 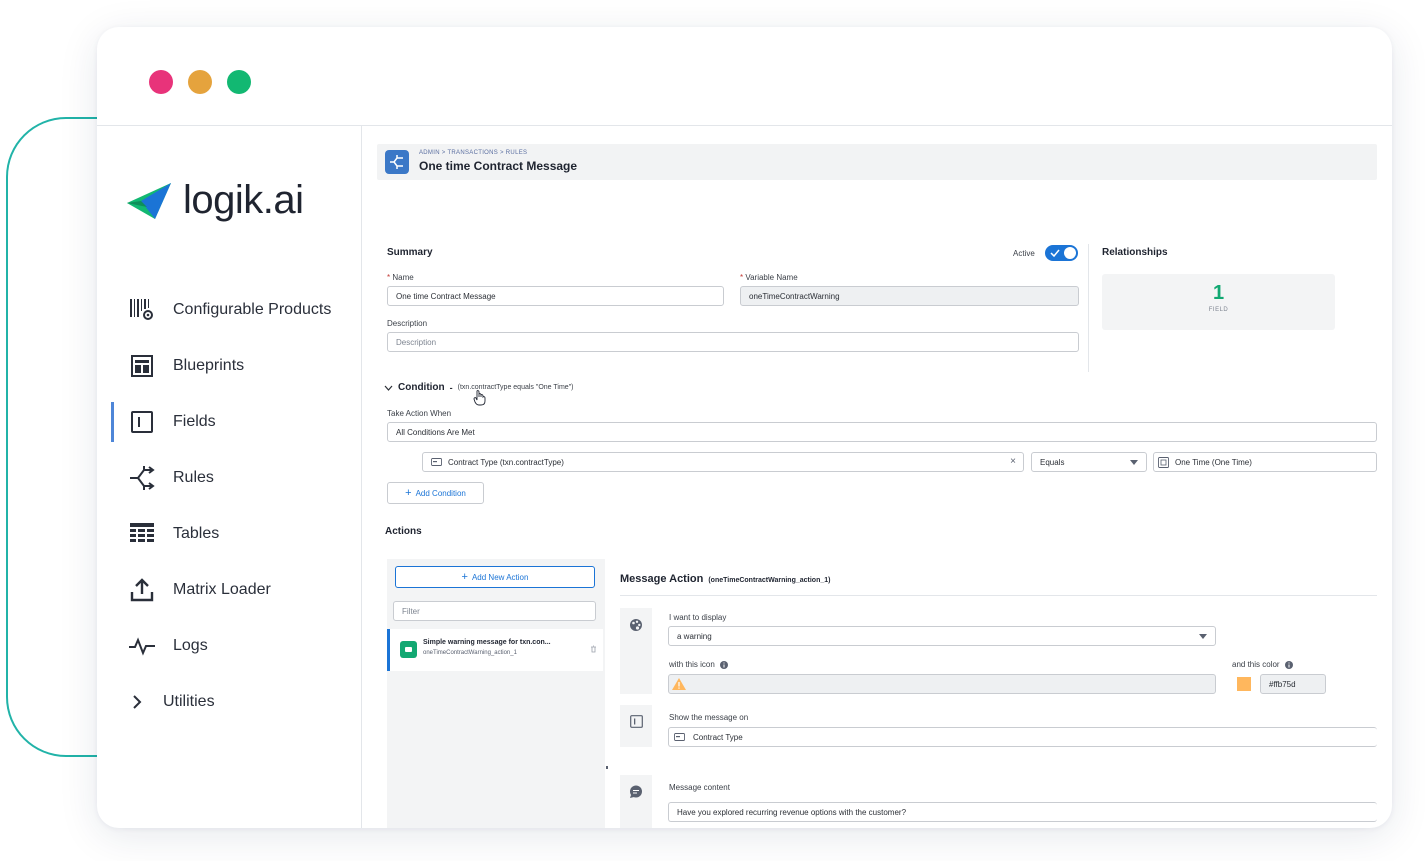 What do you see at coordinates (408, 649) in the screenshot?
I see `message-action-icon` at bounding box center [408, 649].